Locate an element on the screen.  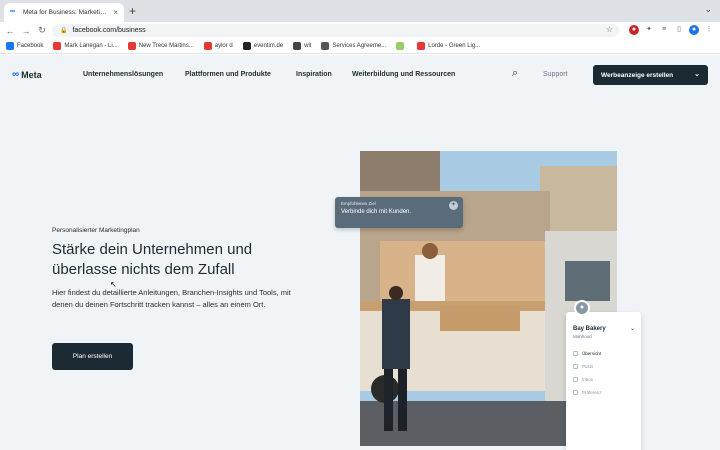
bookmark-item: aylor d is located at coordinates (218, 46).